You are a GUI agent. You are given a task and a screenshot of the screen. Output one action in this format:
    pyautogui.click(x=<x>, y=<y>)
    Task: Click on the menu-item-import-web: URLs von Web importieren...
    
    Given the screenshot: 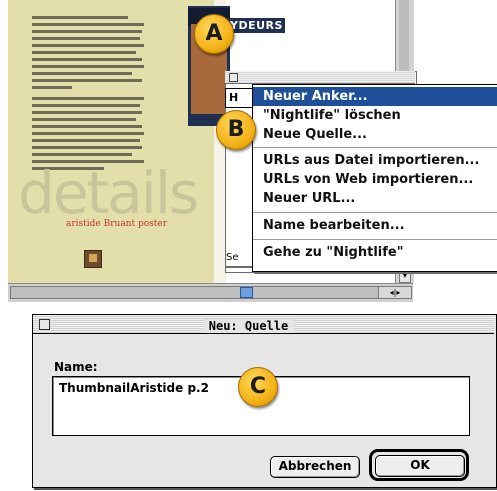 What is the action you would take?
    pyautogui.click(x=375, y=179)
    